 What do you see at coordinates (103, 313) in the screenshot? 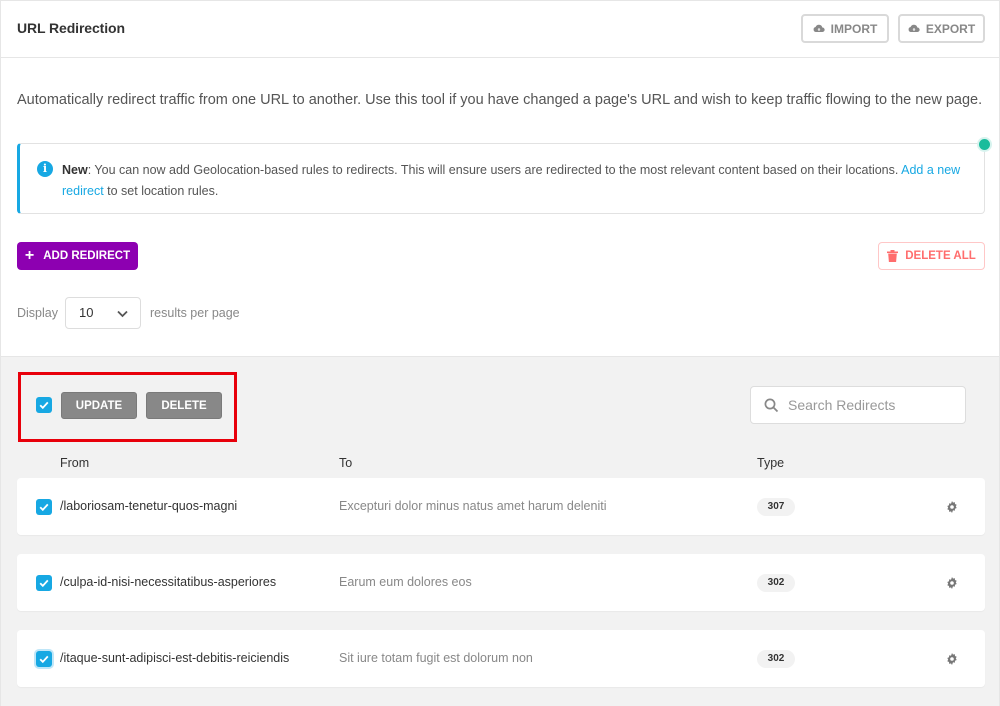
I see `results-per-page-select: 10` at bounding box center [103, 313].